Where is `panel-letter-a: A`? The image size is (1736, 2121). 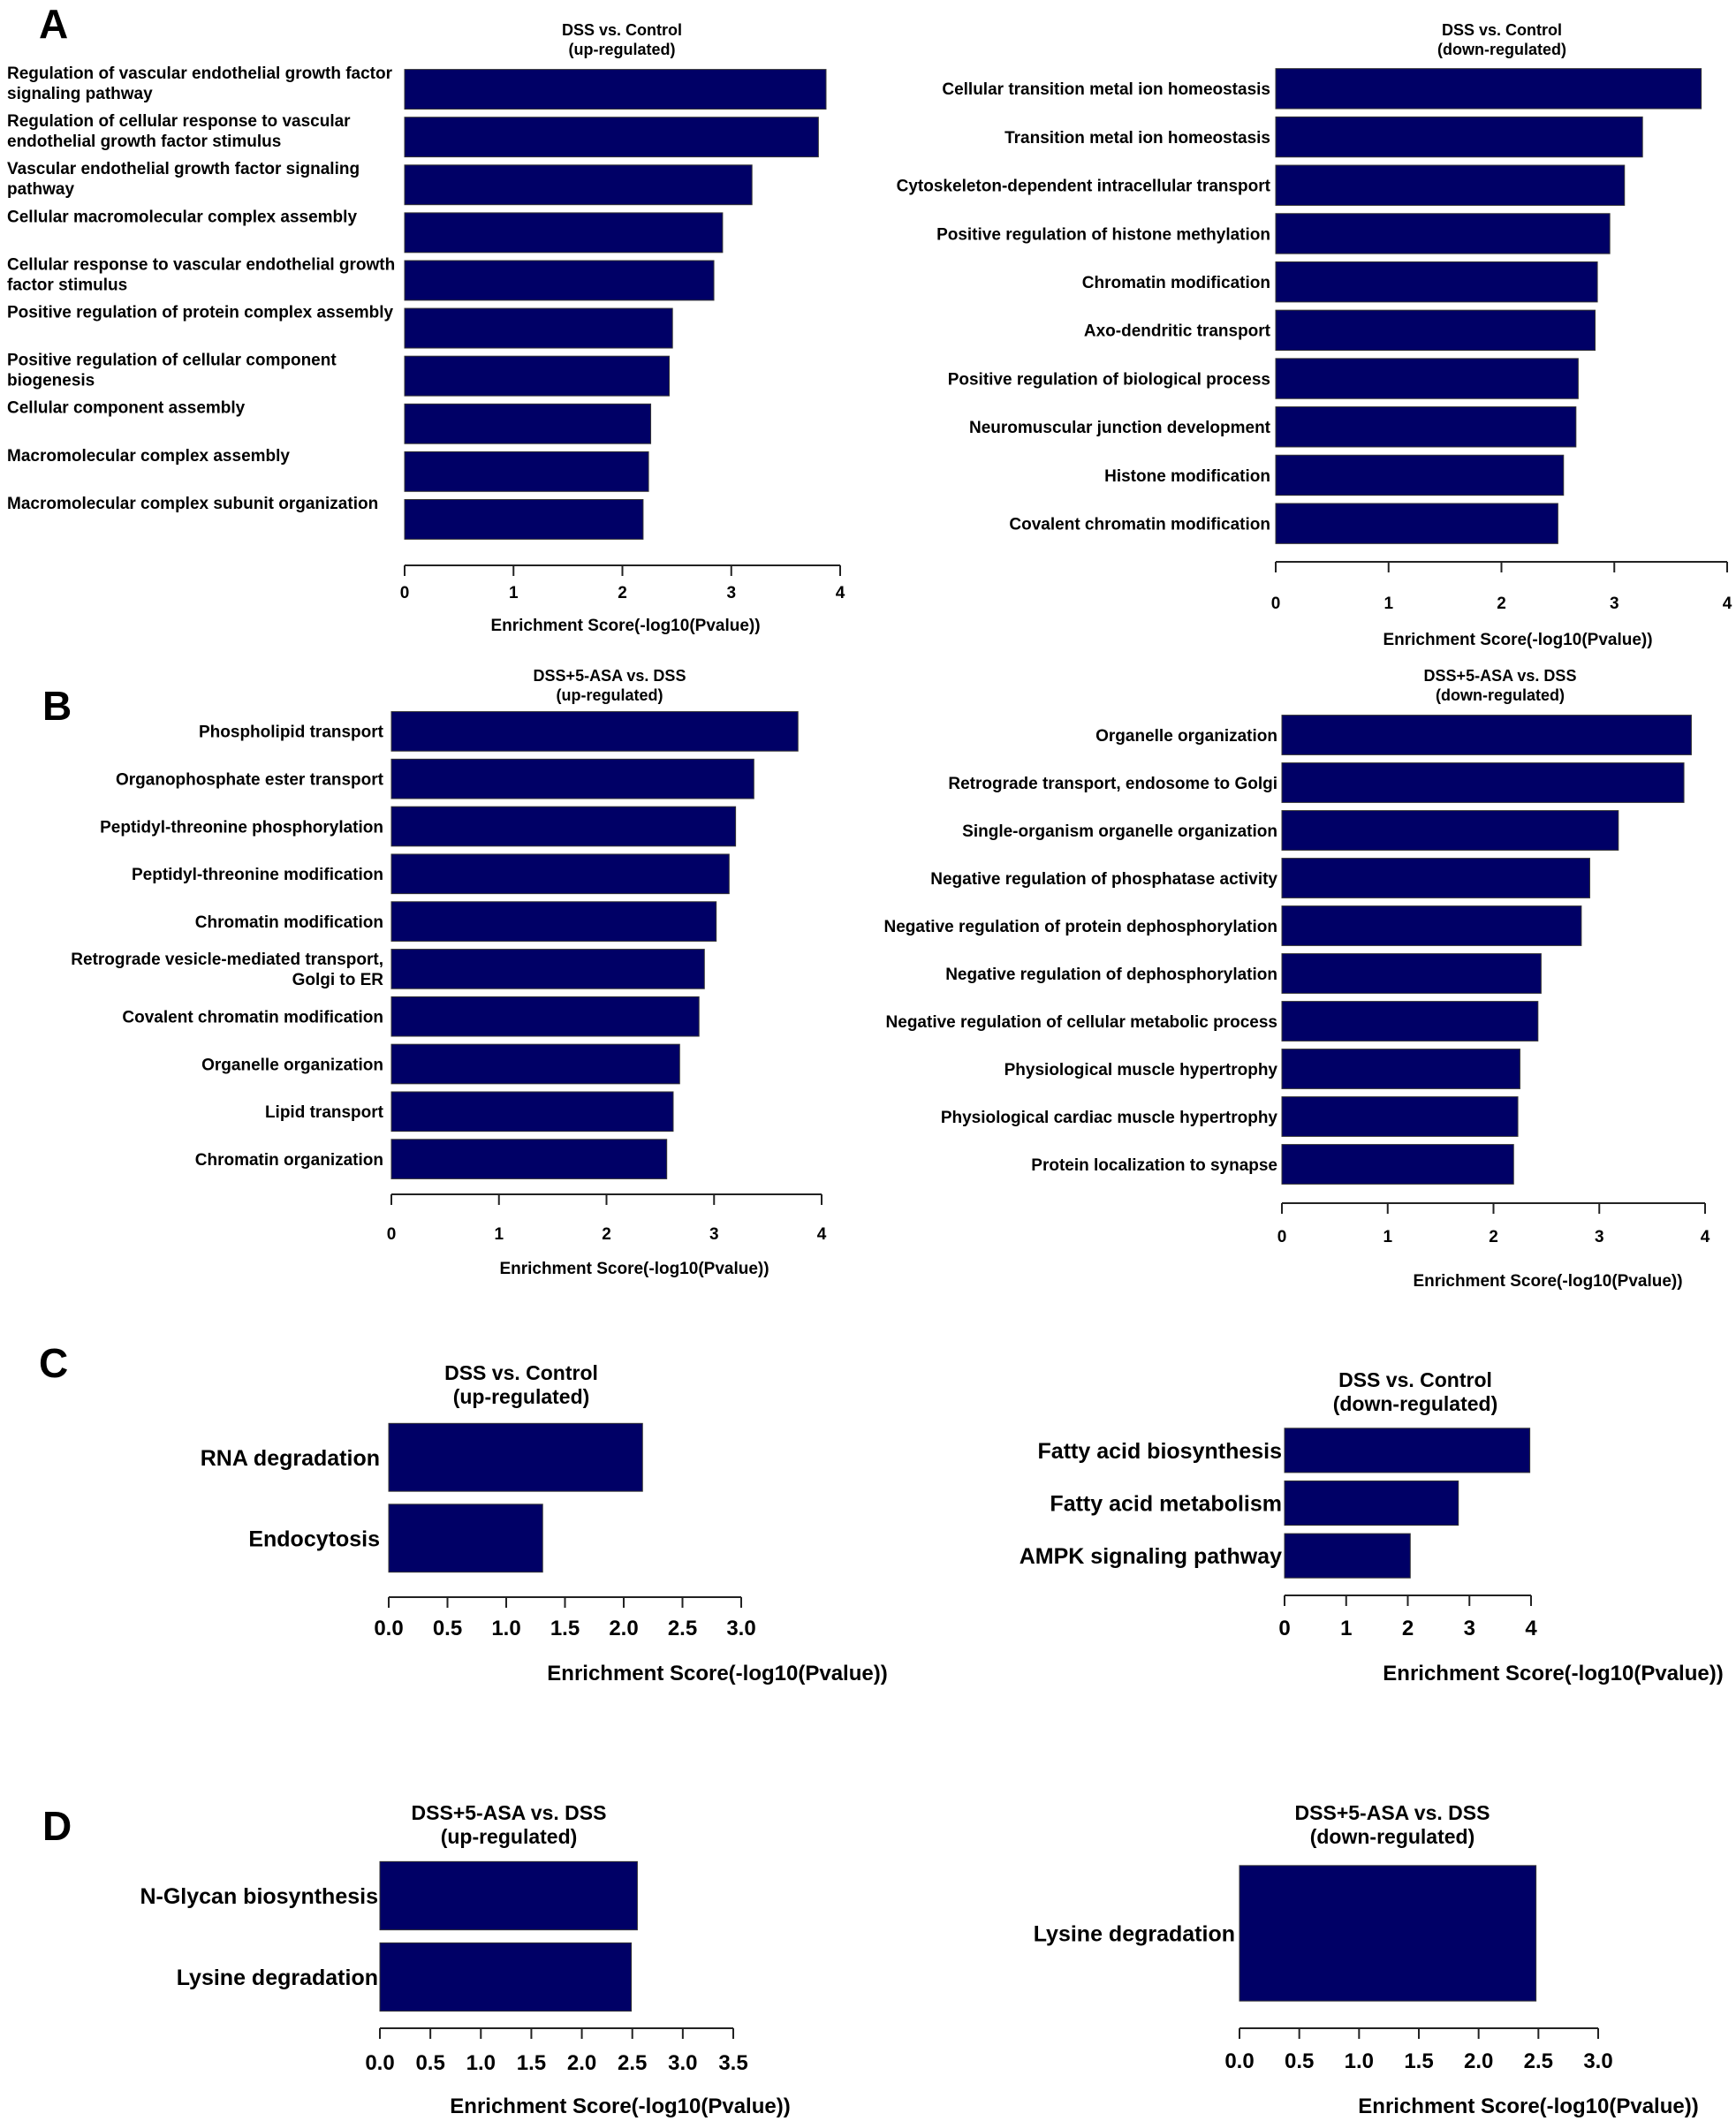 panel-letter-a: A is located at coordinates (54, 24).